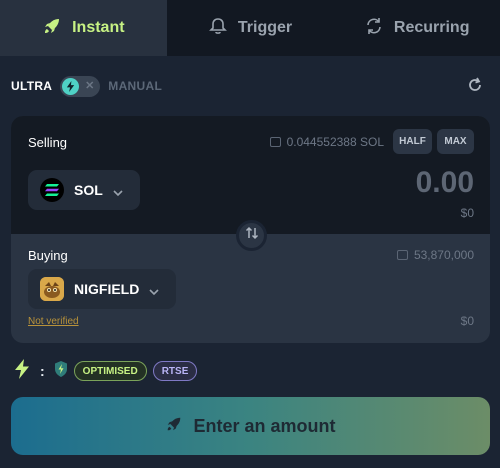 The image size is (500, 468). I want to click on buying-balance-value: 53,870,000, so click(443, 255).